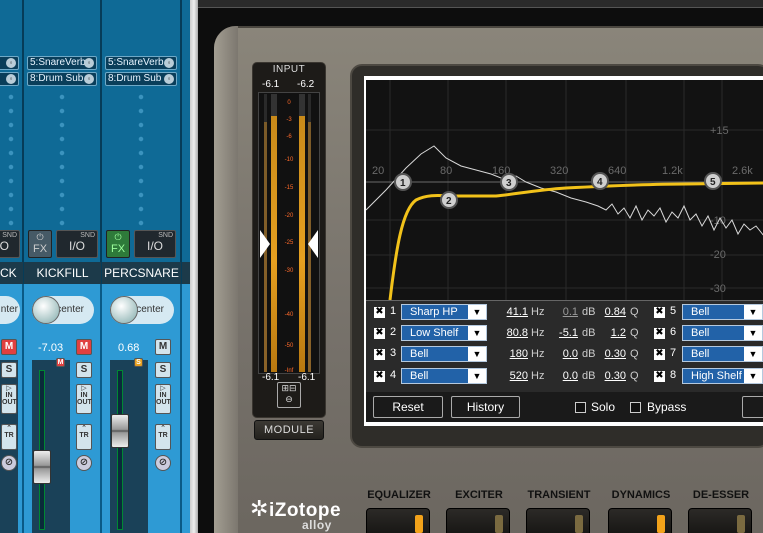 The width and height of the screenshot is (763, 533). What do you see at coordinates (509, 182) in the screenshot?
I see `eq-band-node: 3` at bounding box center [509, 182].